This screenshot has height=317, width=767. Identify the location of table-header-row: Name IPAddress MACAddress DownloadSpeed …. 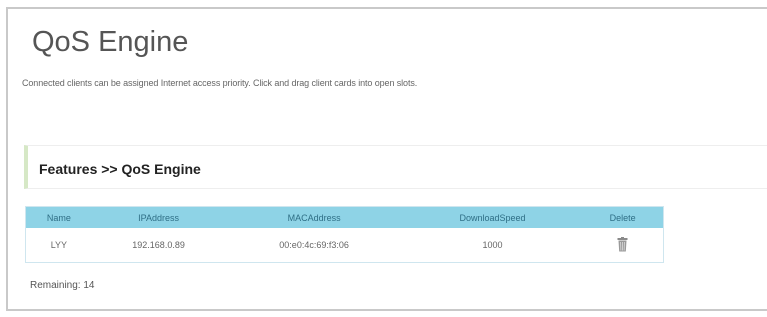
(344, 217).